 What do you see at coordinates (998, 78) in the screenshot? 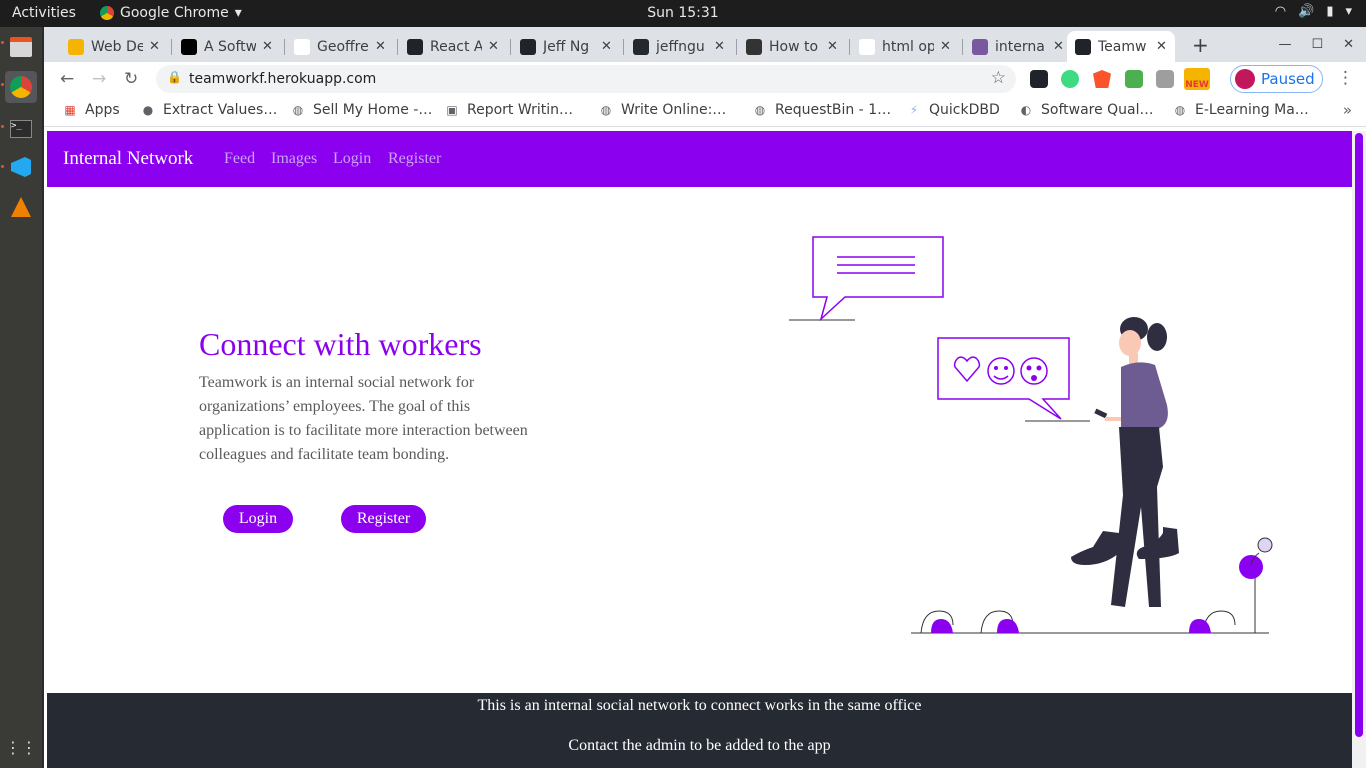
I see `bookmark-star-icon: ☆` at bounding box center [998, 78].